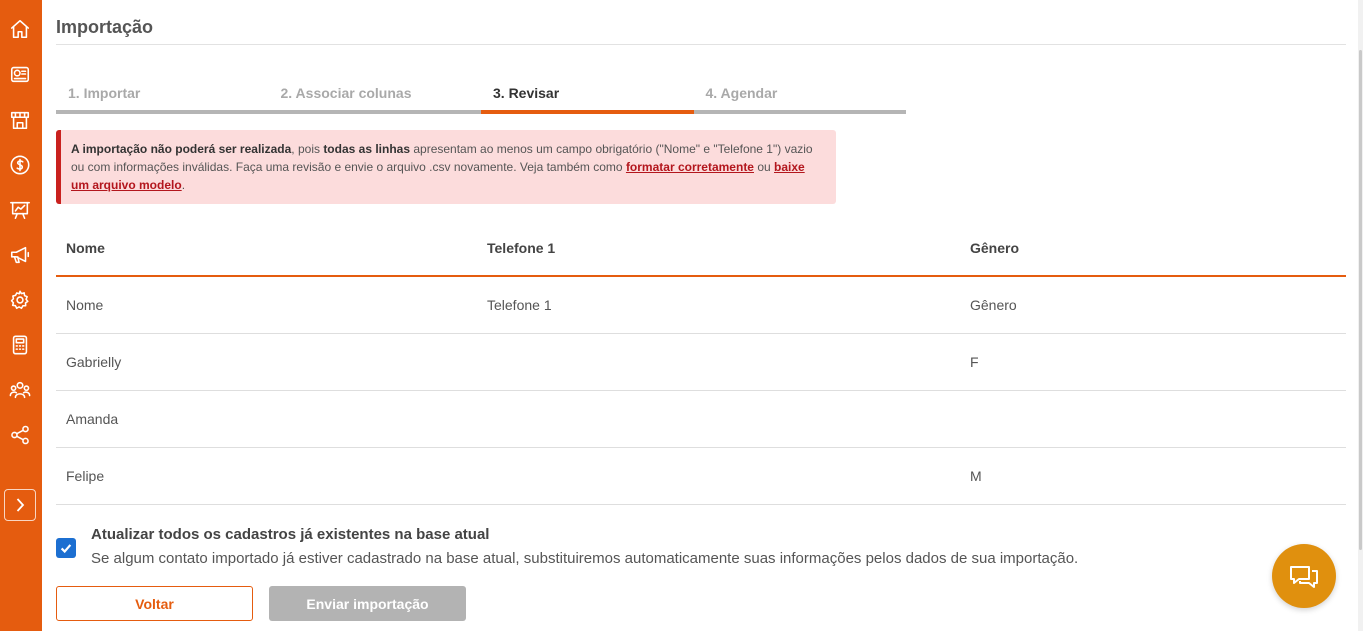 The height and width of the screenshot is (631, 1363). I want to click on checkmark-icon, so click(66, 549).